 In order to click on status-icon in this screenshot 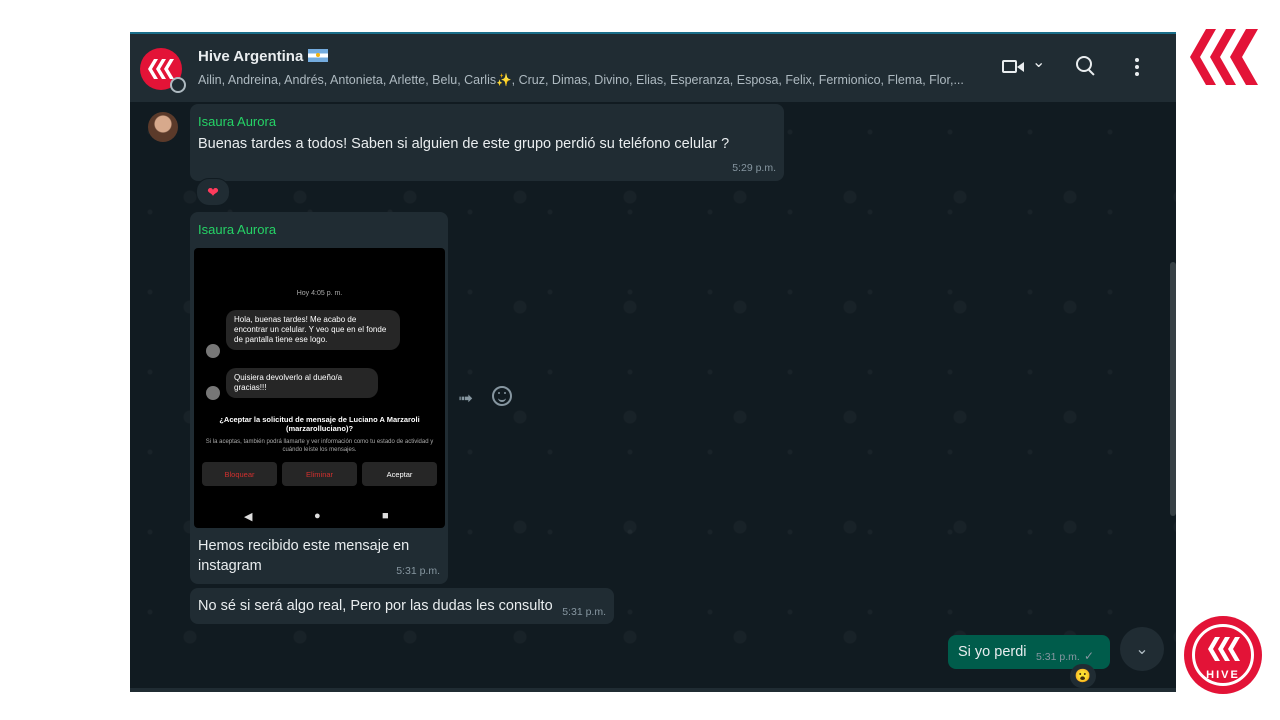, I will do `click(178, 85)`.